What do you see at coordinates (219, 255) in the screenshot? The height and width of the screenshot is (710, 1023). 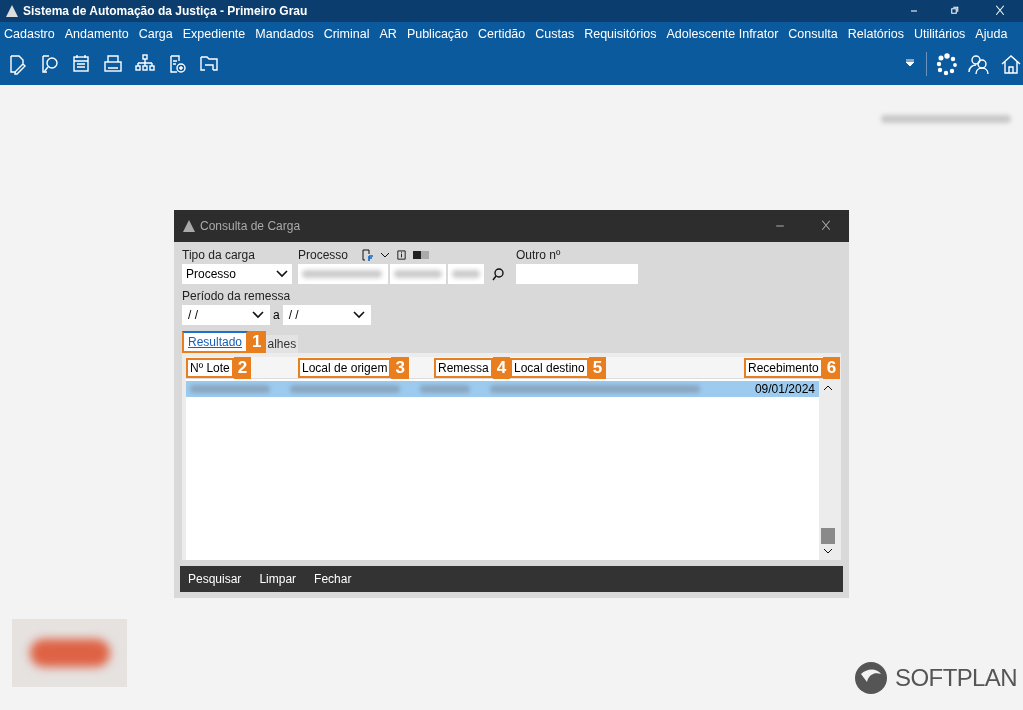 I see `field-label: Tipo da carga` at bounding box center [219, 255].